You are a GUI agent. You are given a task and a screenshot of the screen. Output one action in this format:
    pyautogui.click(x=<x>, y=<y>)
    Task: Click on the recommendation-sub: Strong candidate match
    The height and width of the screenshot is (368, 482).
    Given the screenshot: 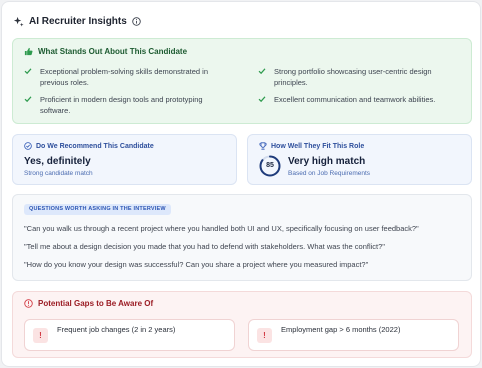 What is the action you would take?
    pyautogui.click(x=58, y=173)
    